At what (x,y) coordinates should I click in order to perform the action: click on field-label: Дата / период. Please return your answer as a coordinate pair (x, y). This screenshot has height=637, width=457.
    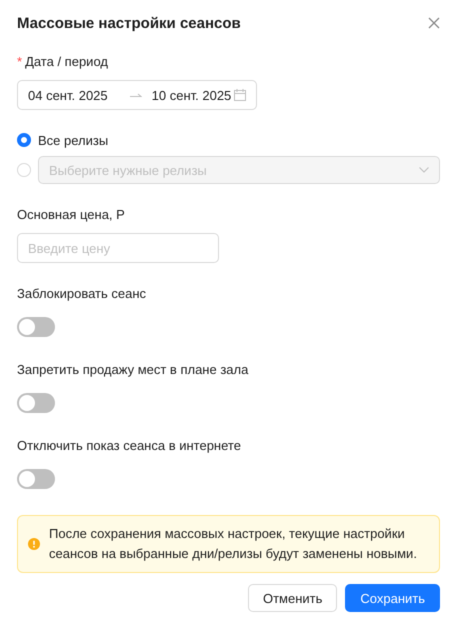
    Looking at the image, I should click on (66, 61).